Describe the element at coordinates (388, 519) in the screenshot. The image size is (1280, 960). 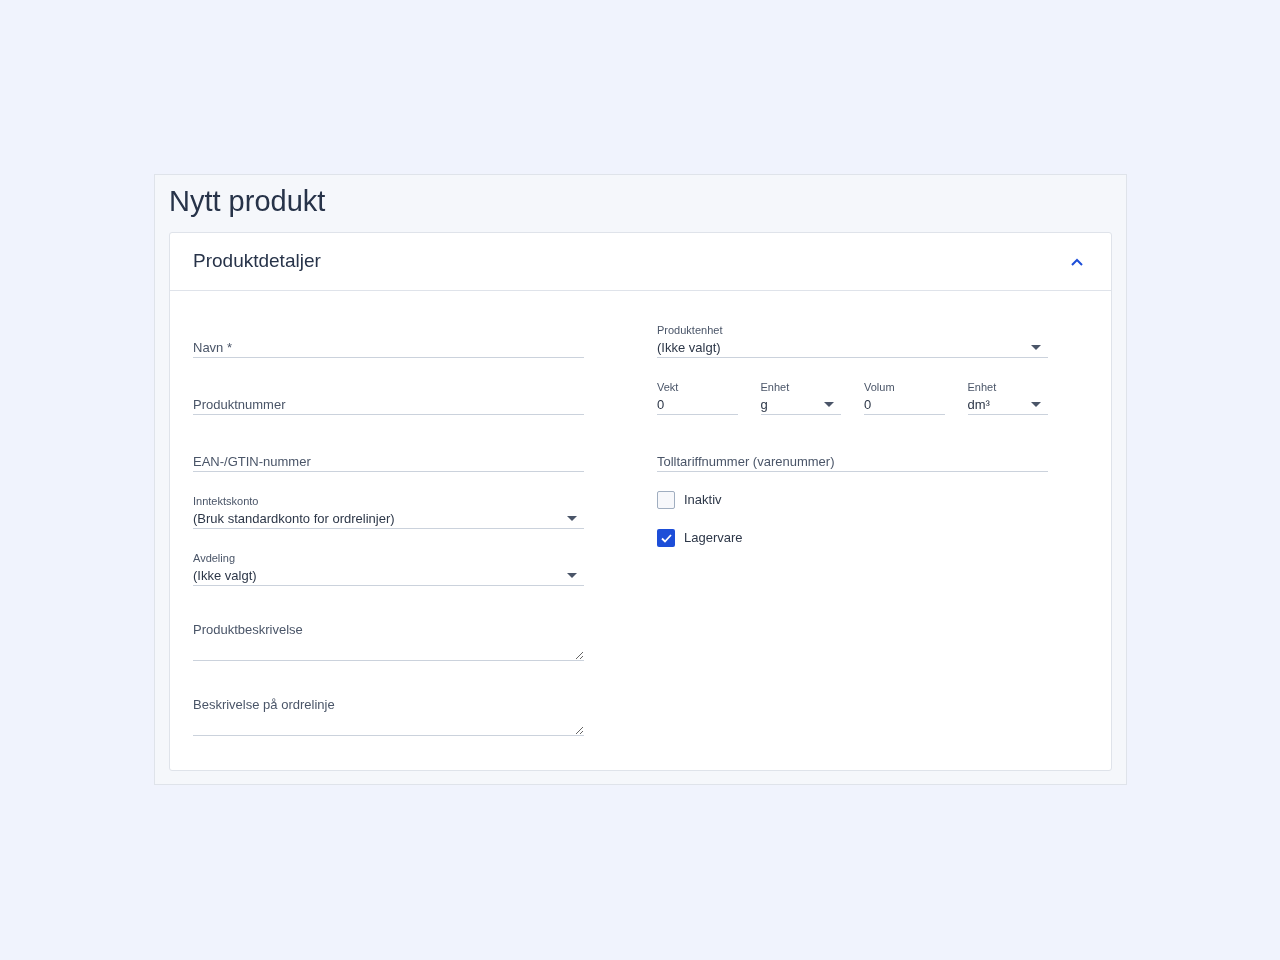
I see `dropdown-field: (Bruk standardkonto for ordrelinjer)` at that location.